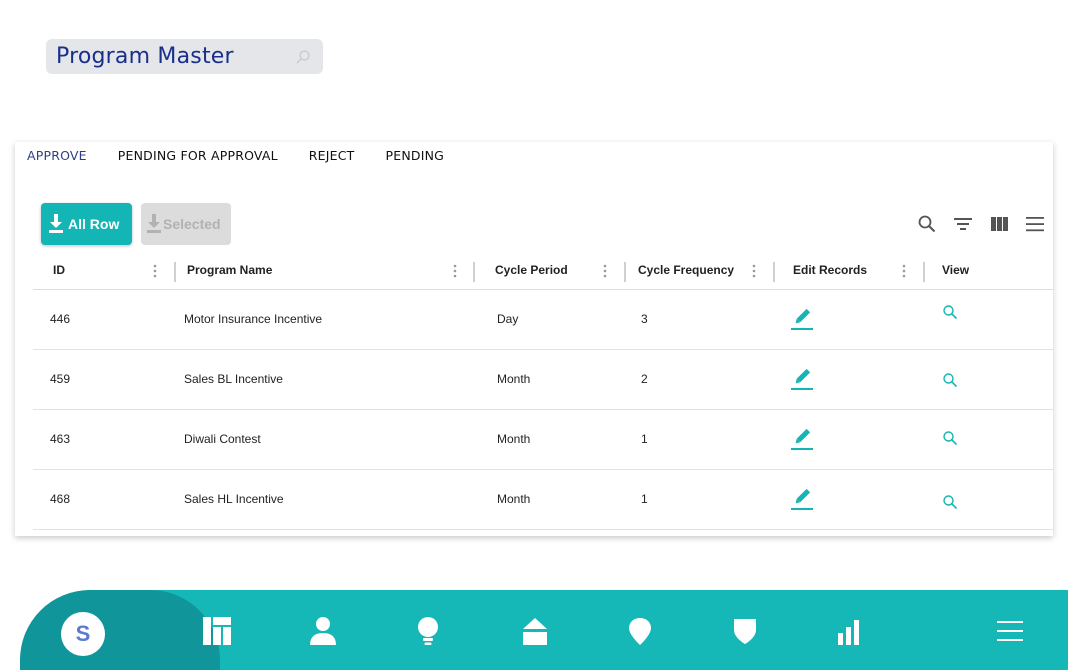  I want to click on avatar: S, so click(83, 634).